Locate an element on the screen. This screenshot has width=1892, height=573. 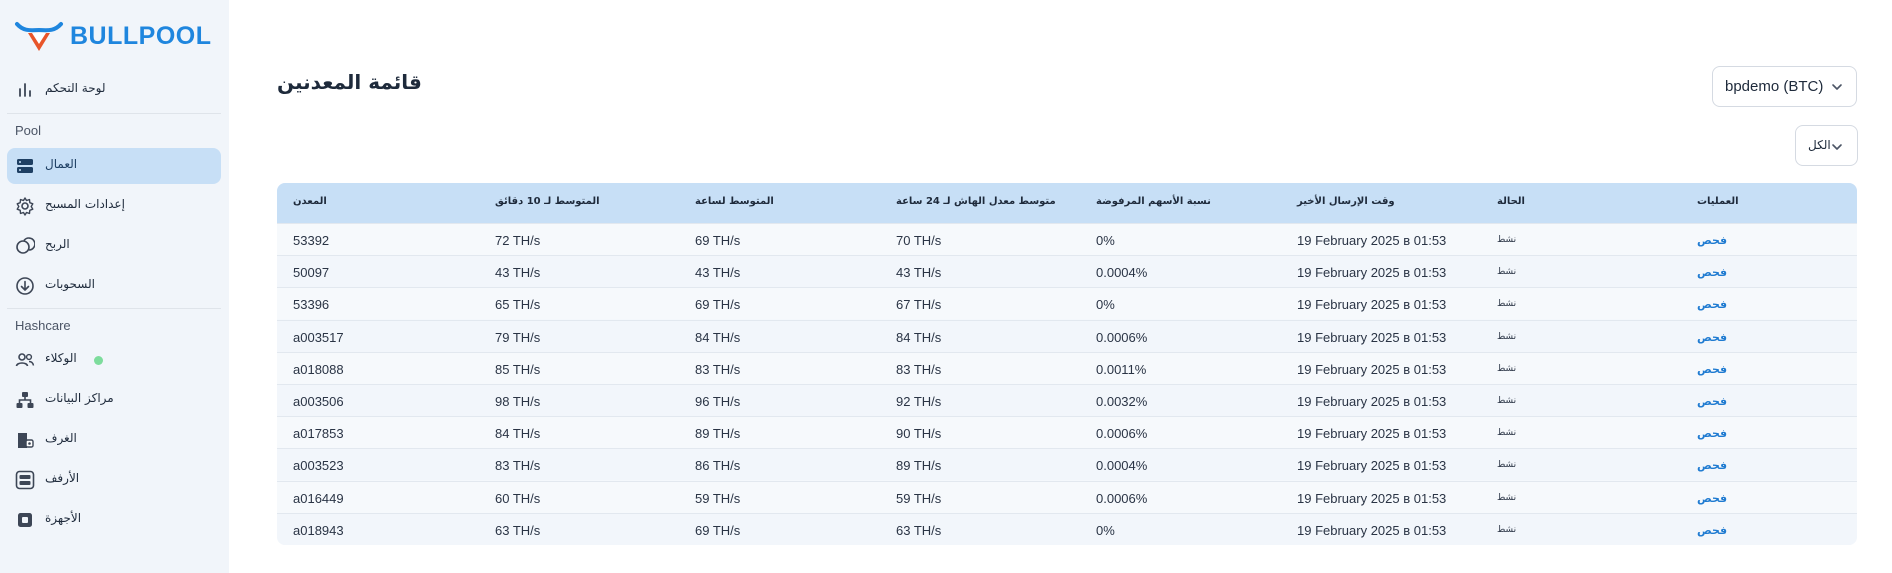
avg-24h: 89 TH/s is located at coordinates (919, 466).